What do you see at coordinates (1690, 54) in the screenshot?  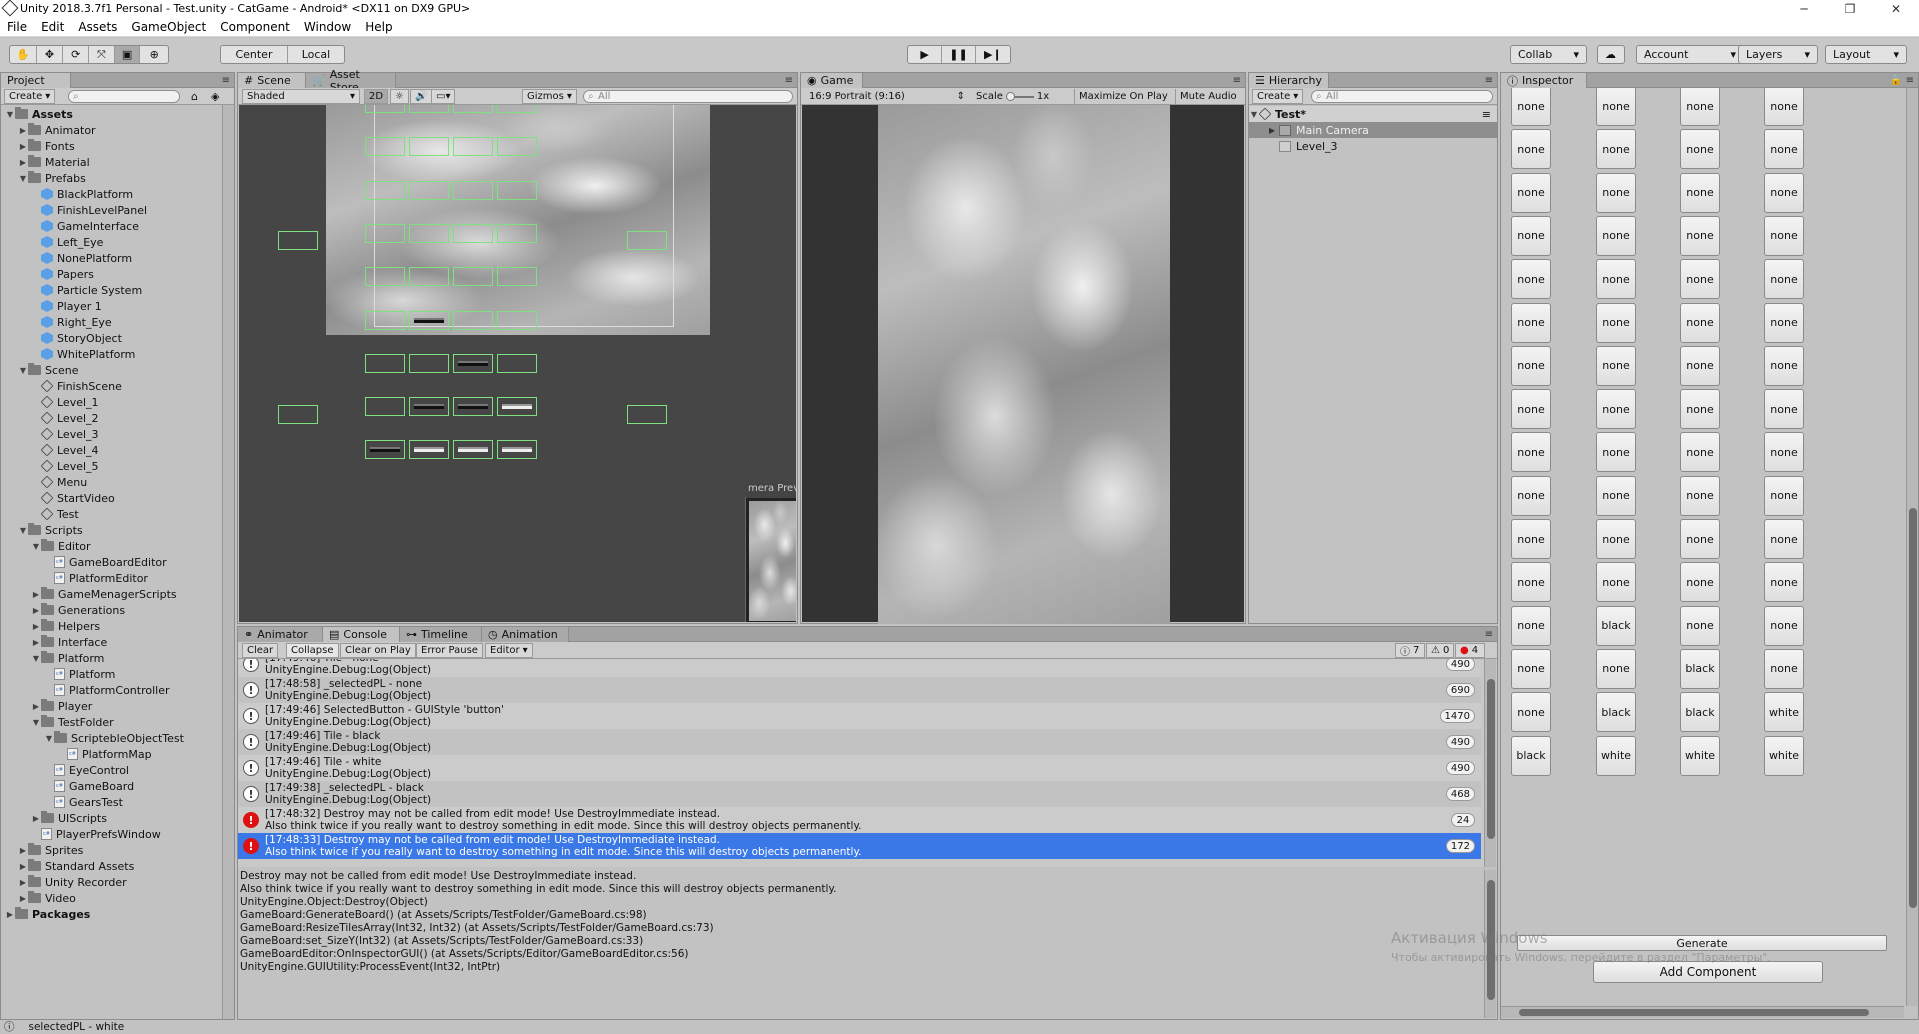 I see `account-dropdown: Account ▾` at bounding box center [1690, 54].